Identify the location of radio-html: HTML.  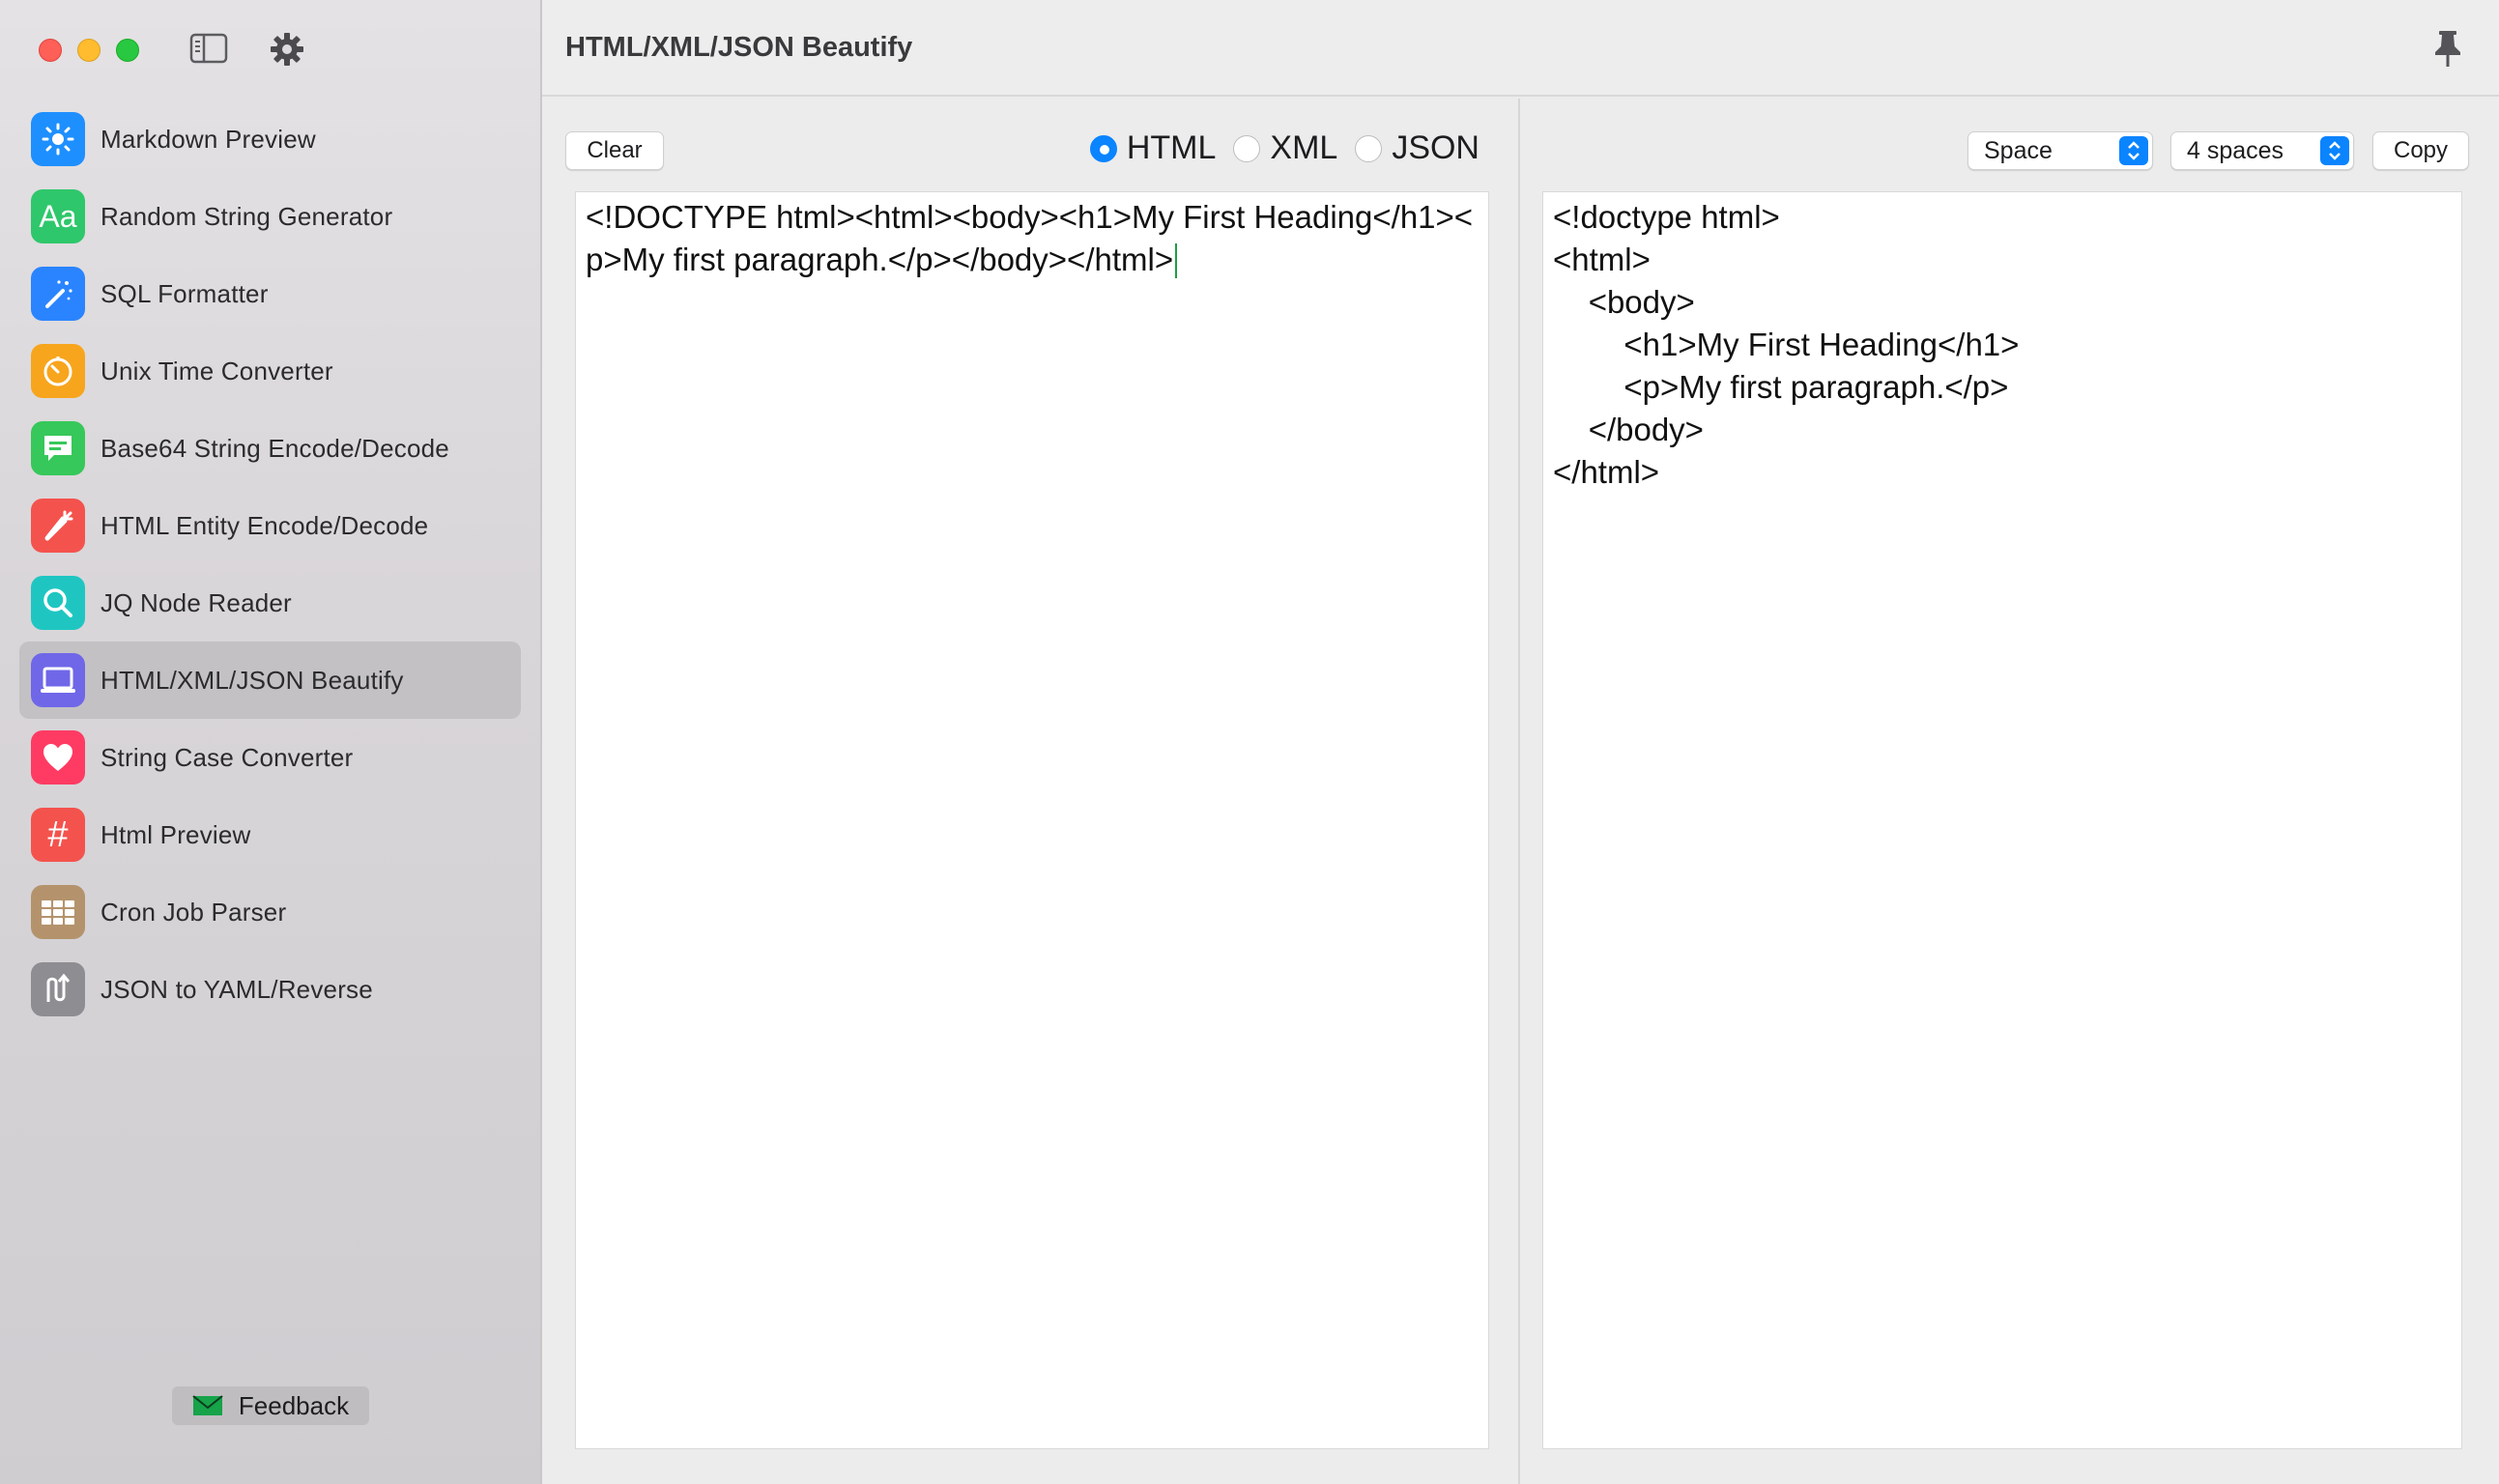
(1153, 148).